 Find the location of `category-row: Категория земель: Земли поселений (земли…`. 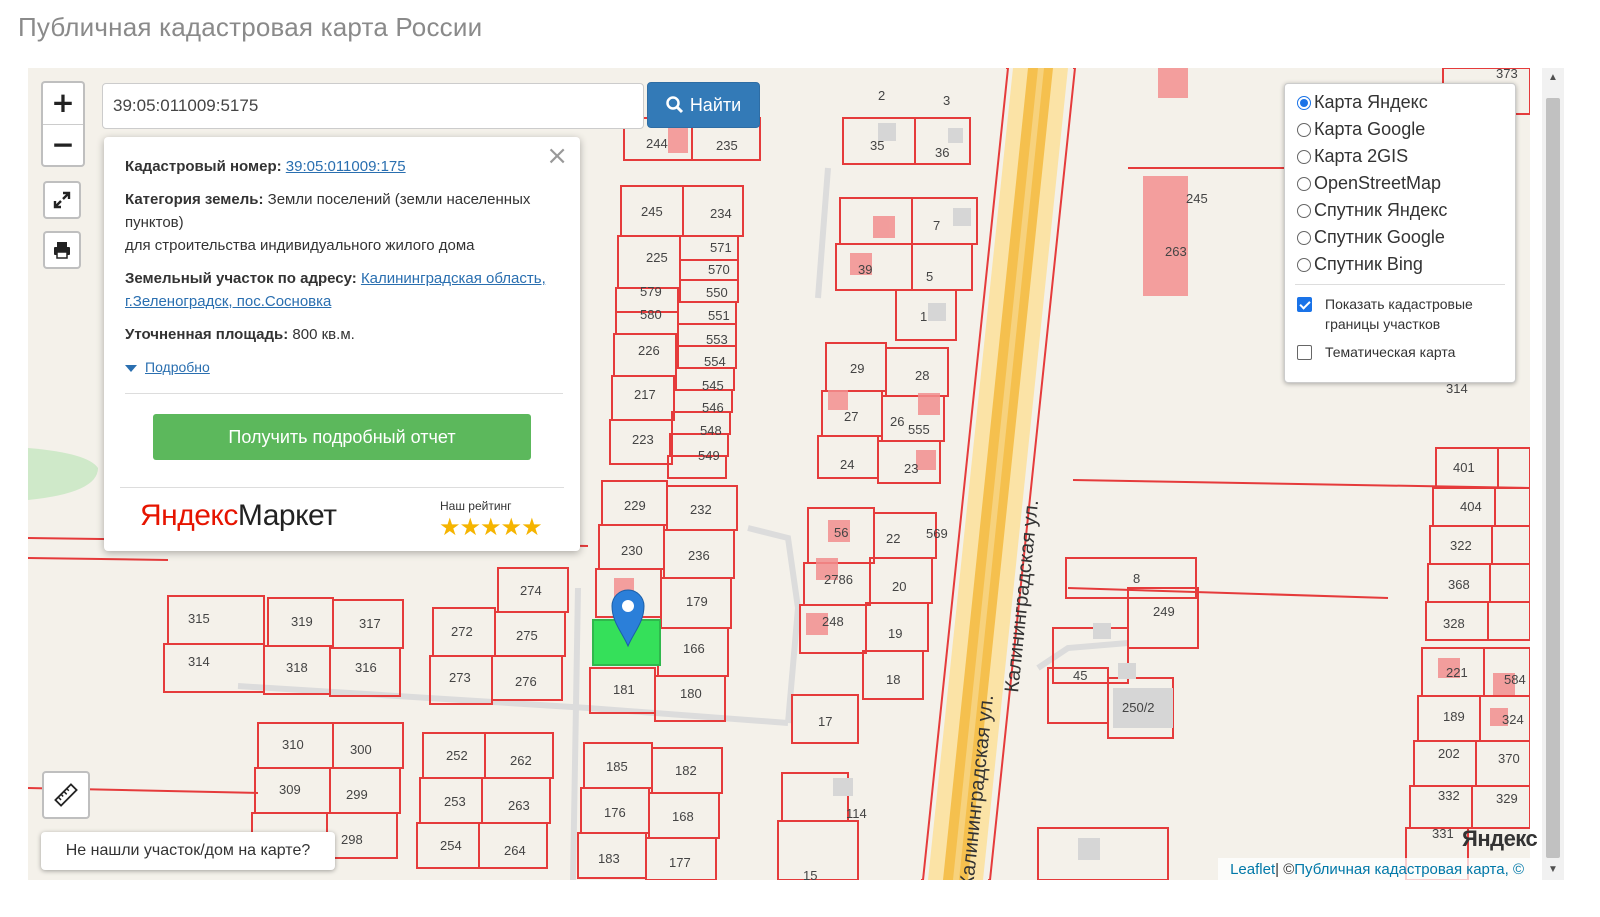

category-row: Категория земель: Земли поселений (земли… is located at coordinates (344, 222).